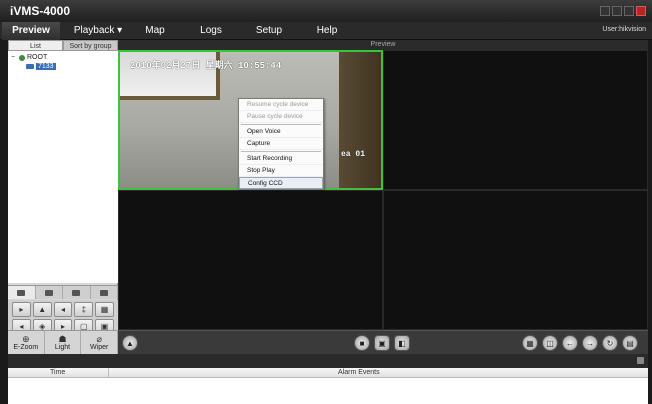  What do you see at coordinates (610, 343) in the screenshot?
I see `cycle-icon: ↻` at bounding box center [610, 343].